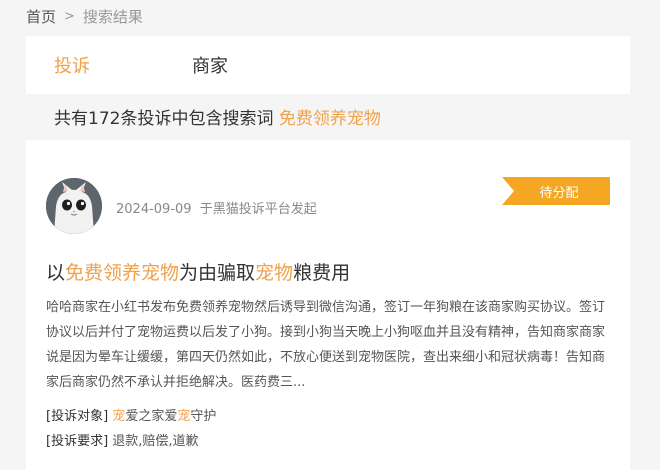 The width and height of the screenshot is (660, 470). I want to click on complaint-date: 2024-09-09, so click(154, 209).